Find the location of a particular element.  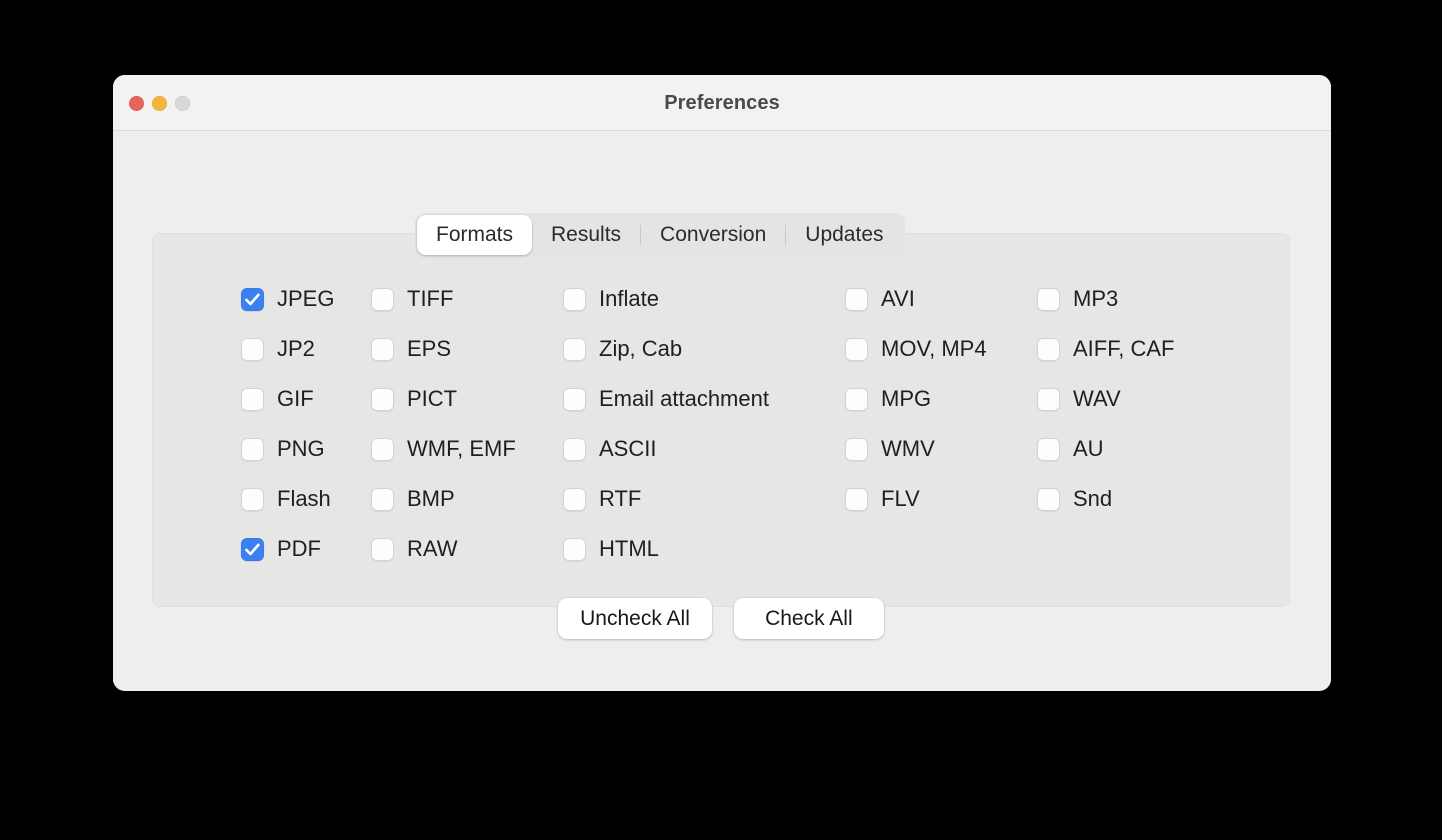

format-checkbox-ascii: ASCII is located at coordinates (609, 449).